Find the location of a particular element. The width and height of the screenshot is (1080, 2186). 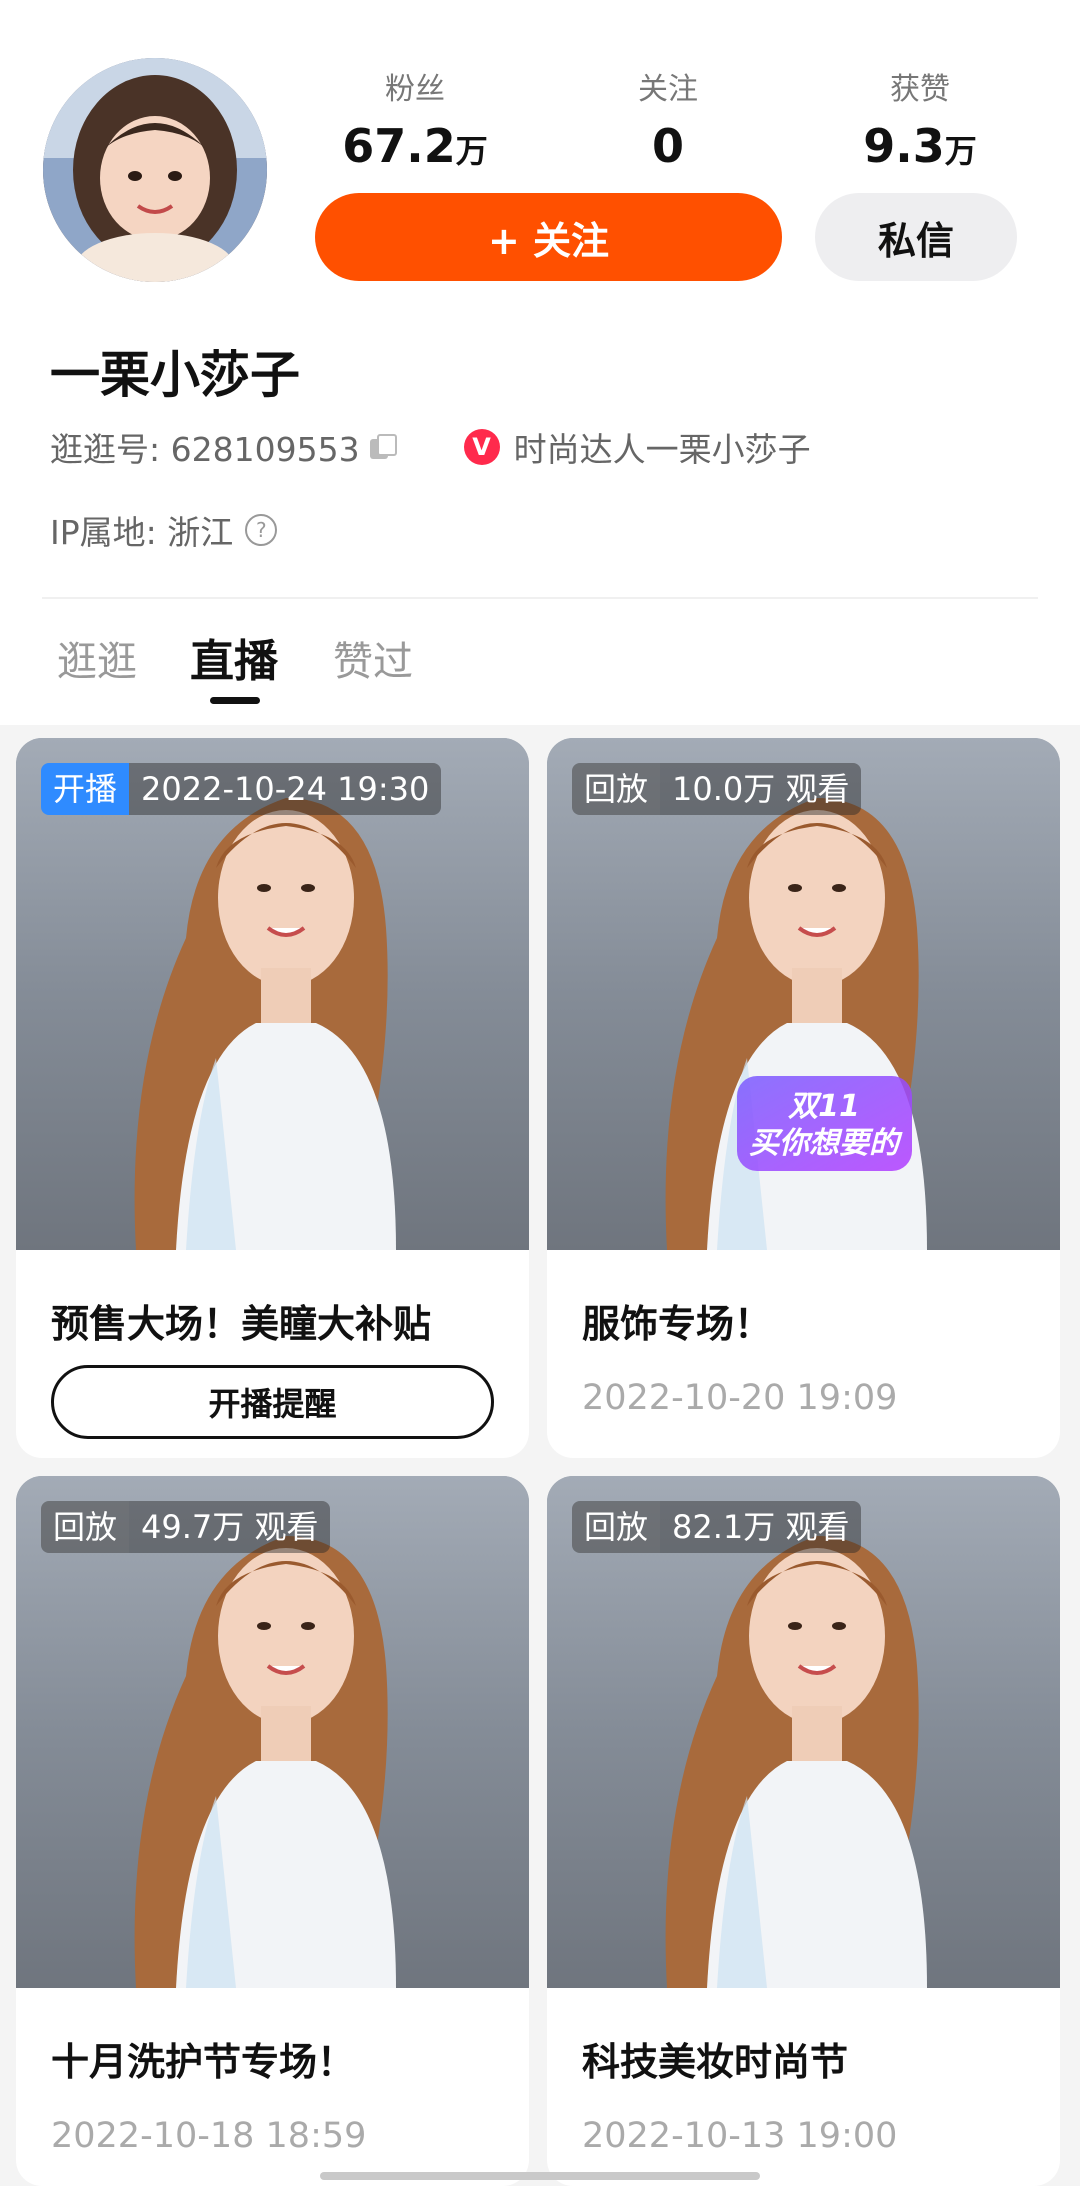

stat-likes: 获赞 9.3万 is located at coordinates (920, 126).